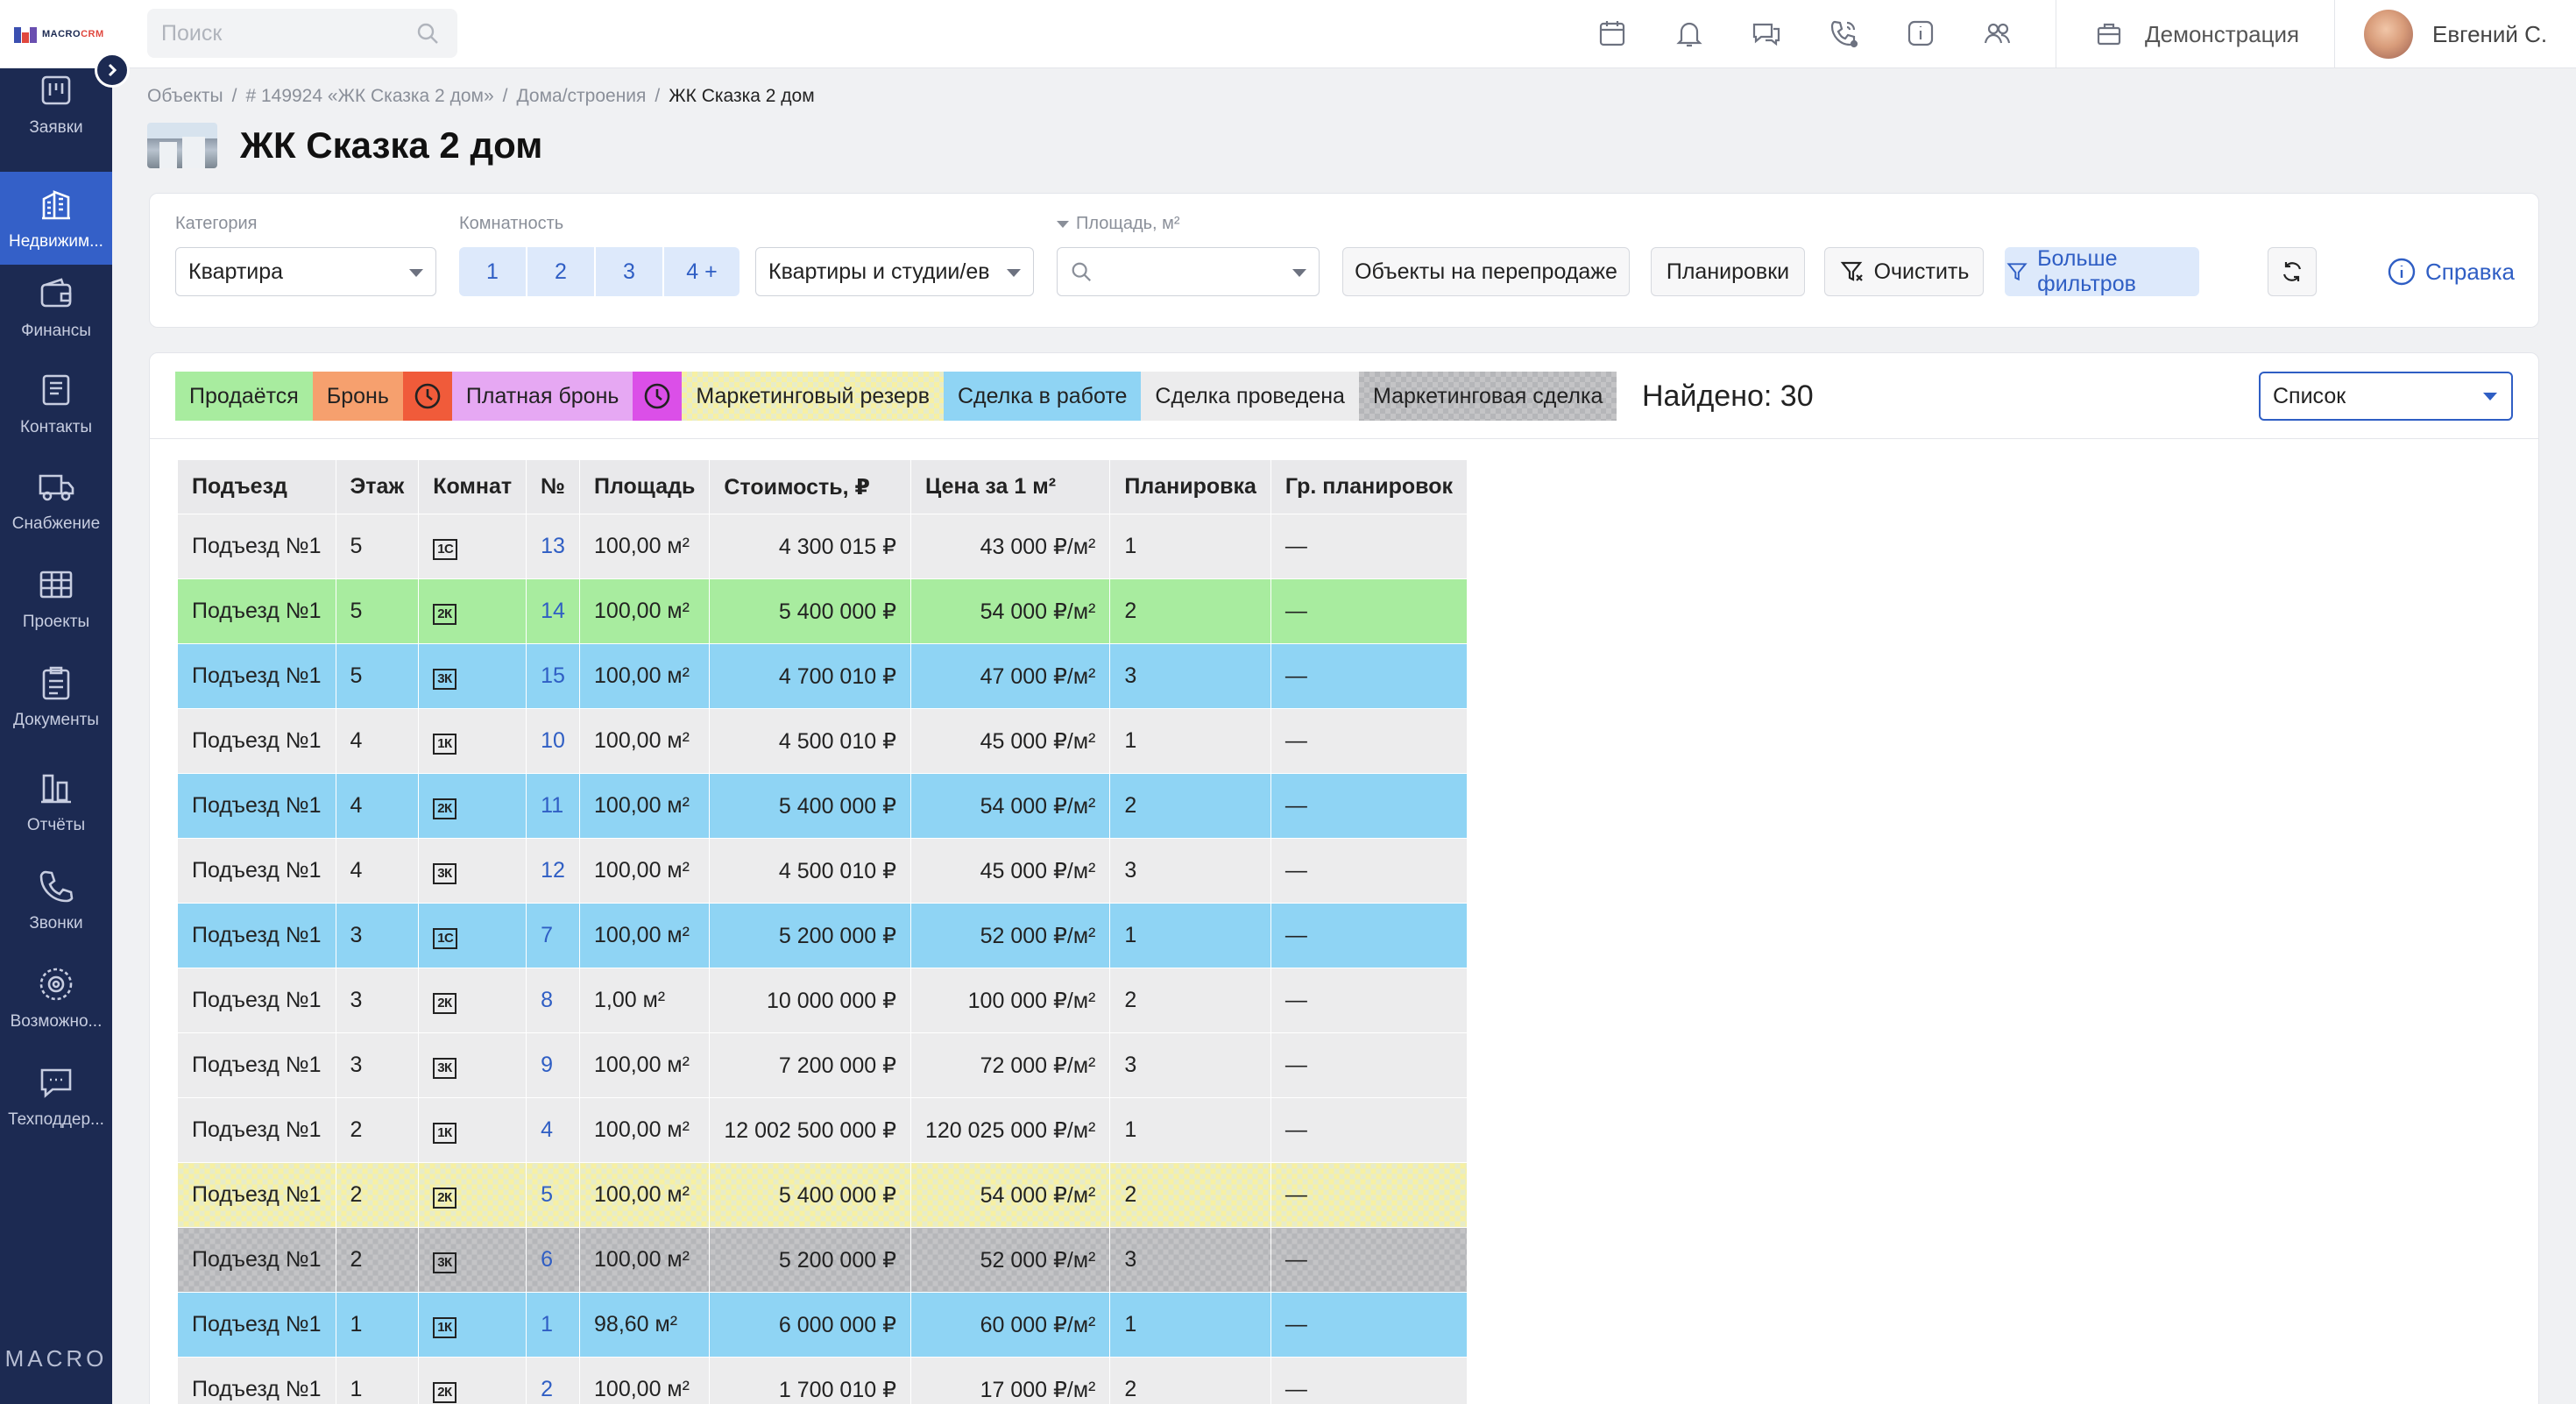 This screenshot has height=1404, width=2576. Describe the element at coordinates (1904, 271) in the screenshot. I see `clear-filters-button: Очистить` at that location.